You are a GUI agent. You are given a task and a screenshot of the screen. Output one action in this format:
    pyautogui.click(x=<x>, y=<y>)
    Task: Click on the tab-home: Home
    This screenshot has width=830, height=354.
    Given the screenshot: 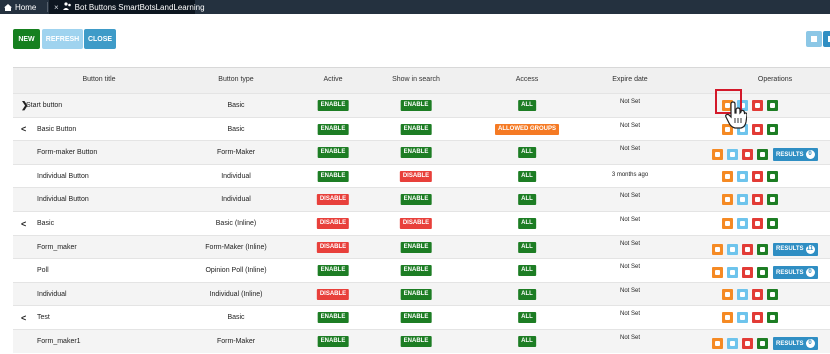 What is the action you would take?
    pyautogui.click(x=20, y=7)
    